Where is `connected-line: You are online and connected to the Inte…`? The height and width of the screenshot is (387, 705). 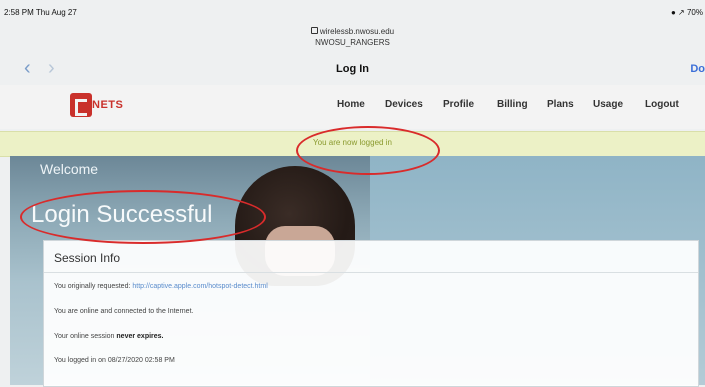 connected-line: You are online and connected to the Inte… is located at coordinates (124, 311).